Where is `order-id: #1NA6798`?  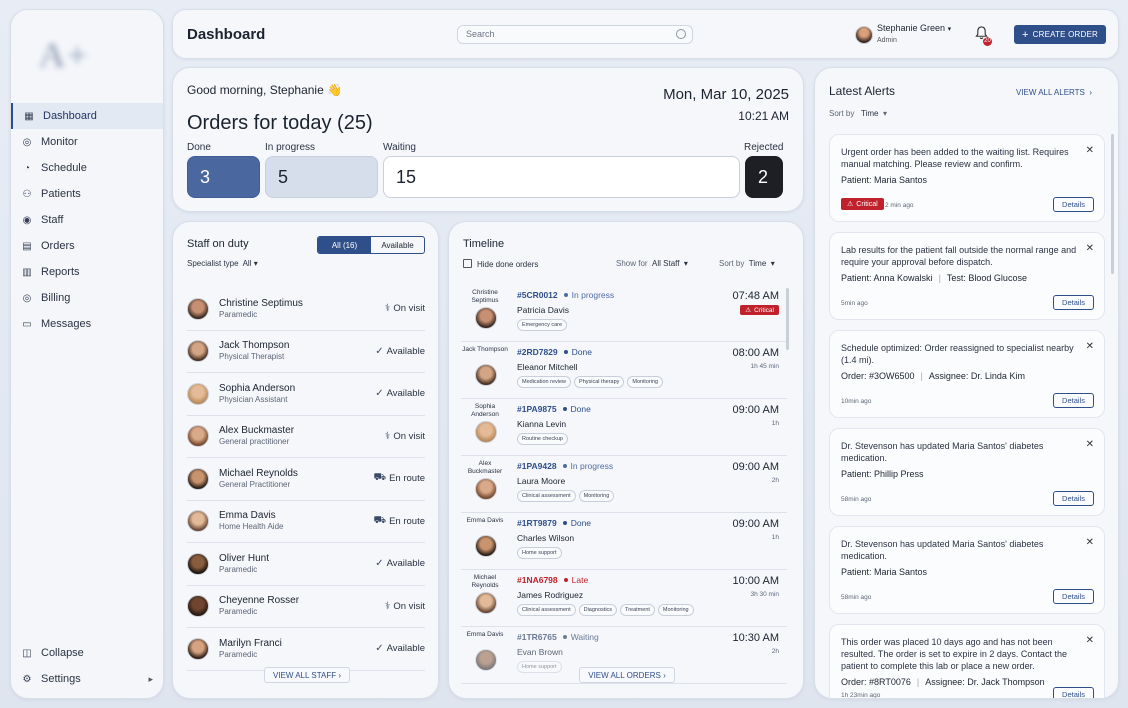
order-id: #1NA6798 is located at coordinates (537, 580).